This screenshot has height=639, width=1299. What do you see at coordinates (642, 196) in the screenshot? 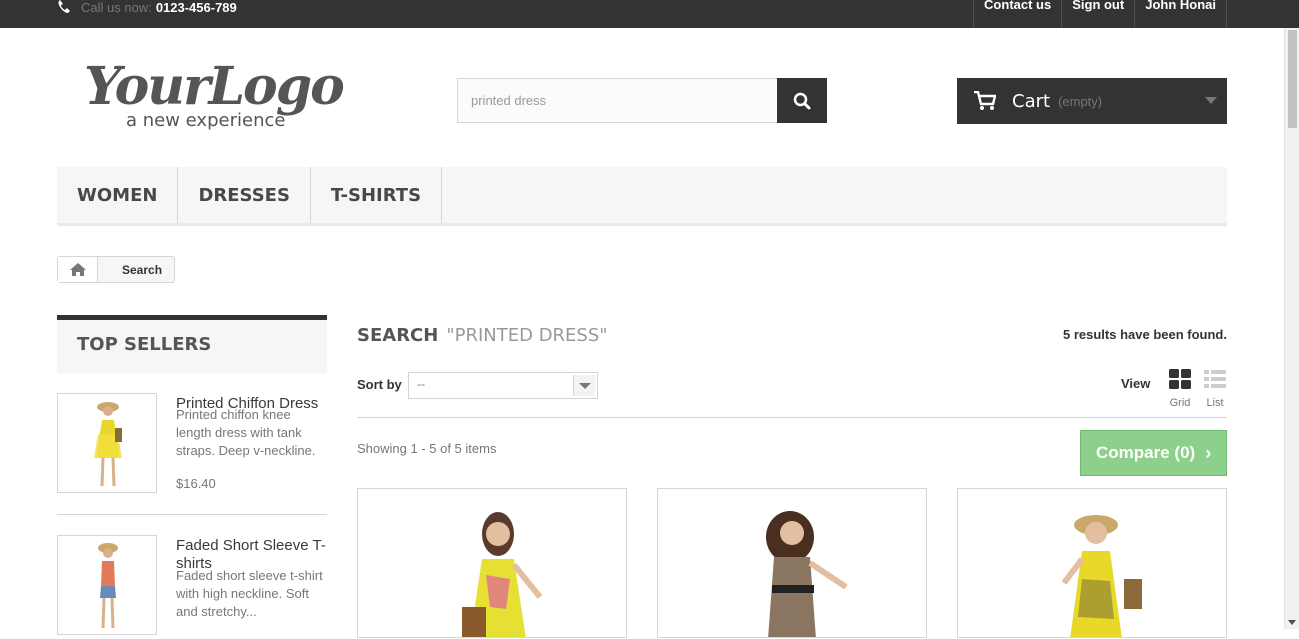
I see `main-menu: WOMEN DRESSES T-SHIRTS` at bounding box center [642, 196].